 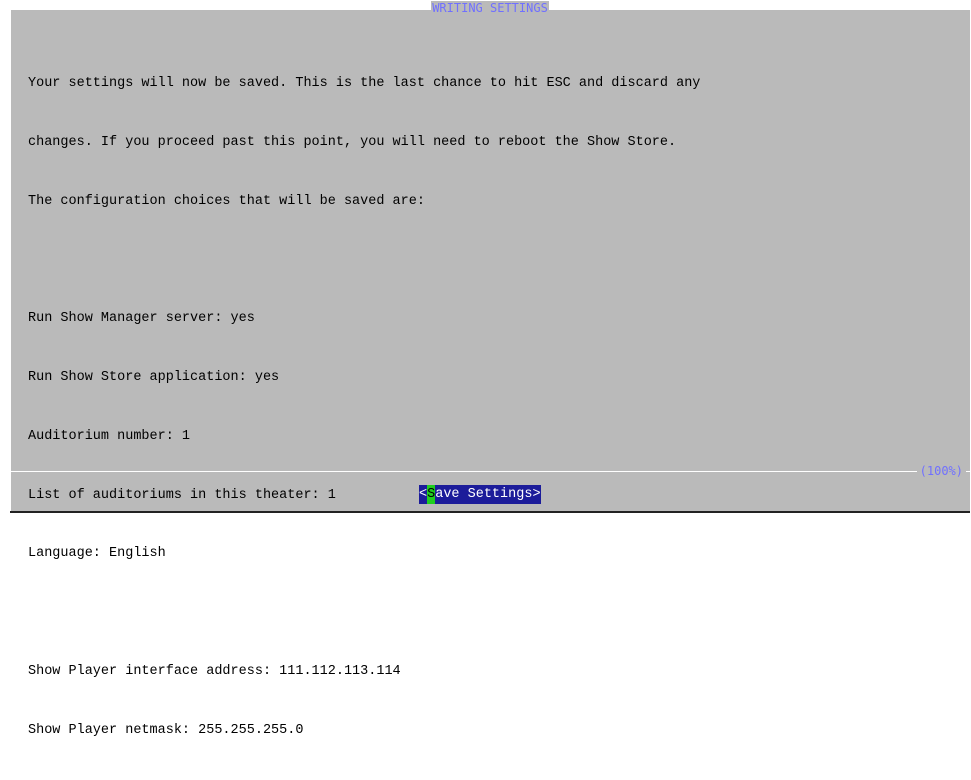 I want to click on button-open-bracket: <, so click(x=423, y=494).